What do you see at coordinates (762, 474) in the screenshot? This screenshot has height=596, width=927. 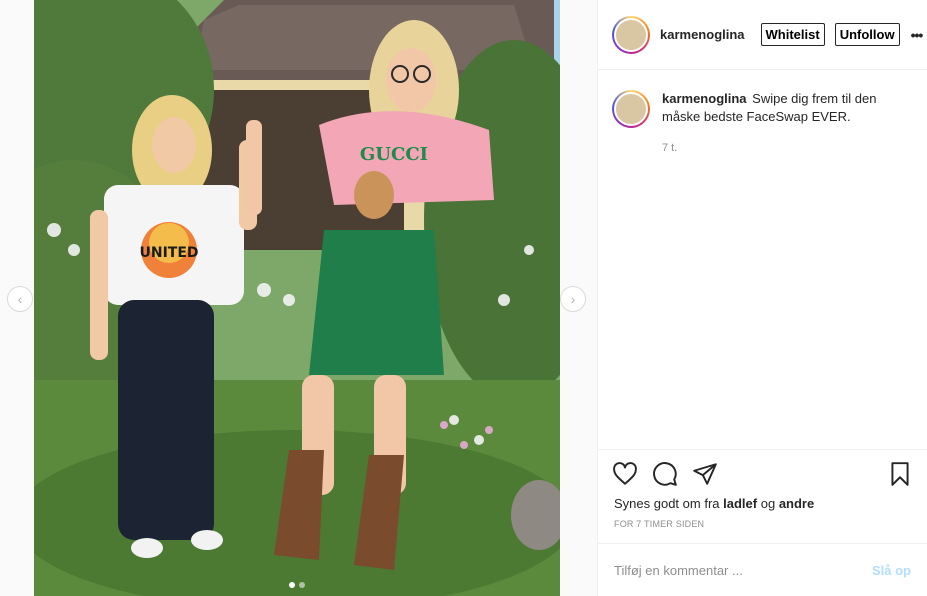 I see `action-bar` at bounding box center [762, 474].